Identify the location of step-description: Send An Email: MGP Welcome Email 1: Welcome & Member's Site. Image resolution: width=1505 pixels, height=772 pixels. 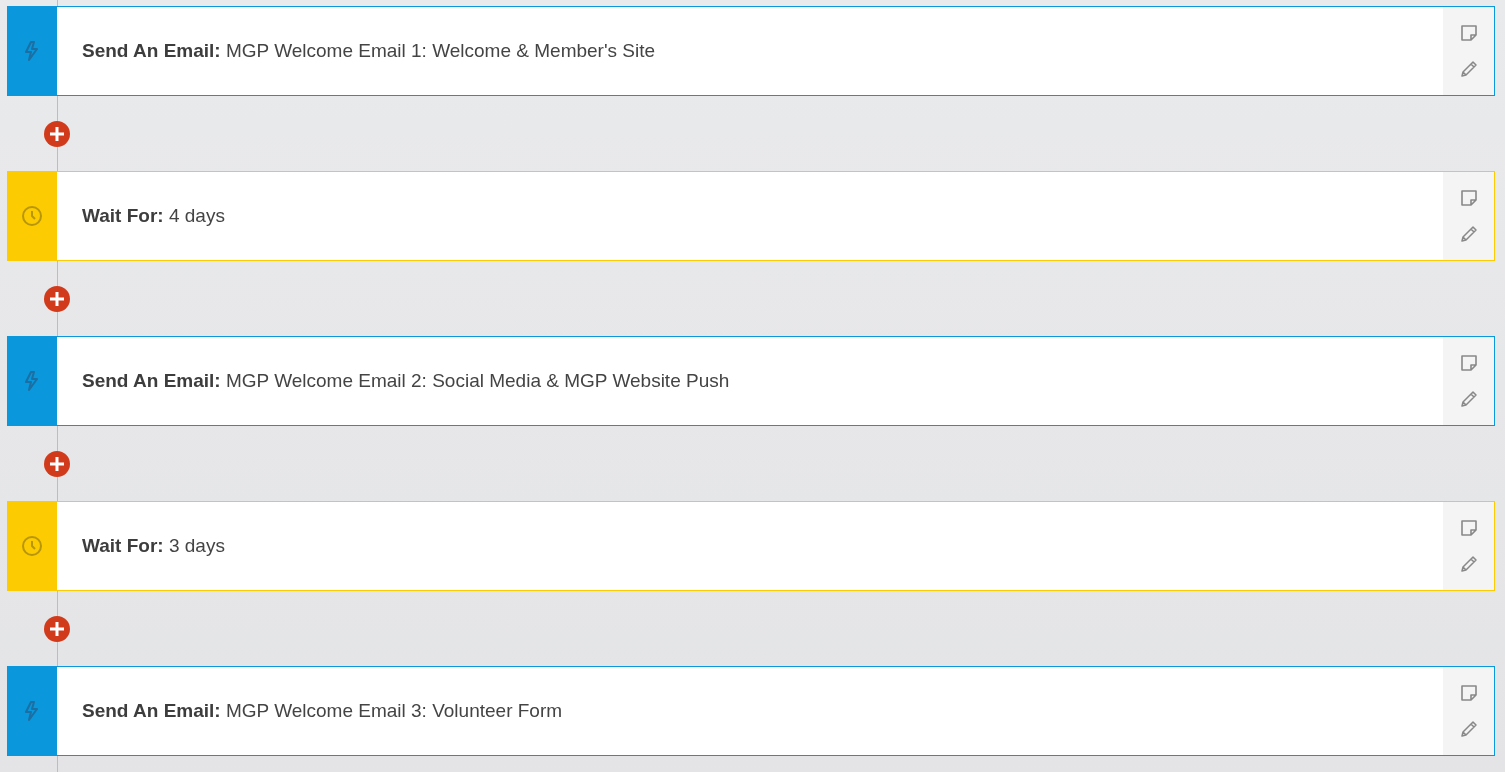
(369, 51).